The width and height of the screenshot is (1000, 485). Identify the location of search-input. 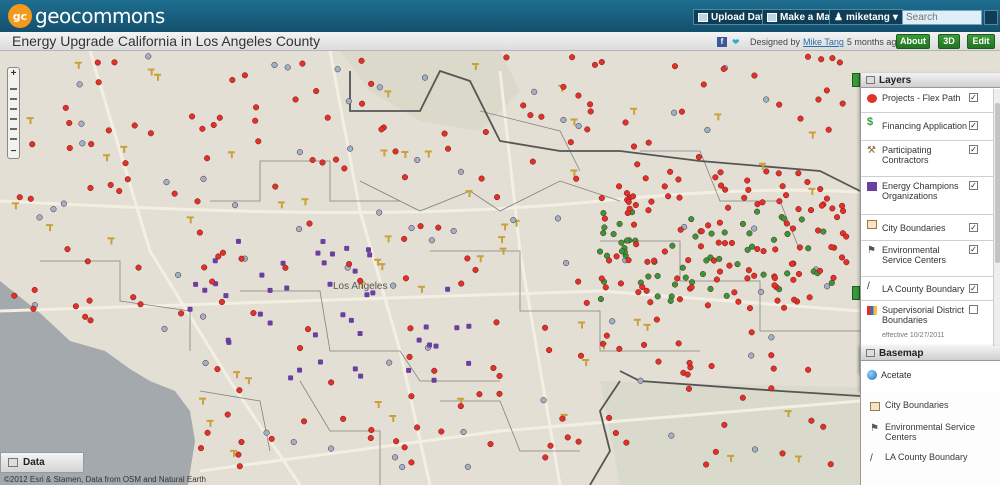
(942, 17).